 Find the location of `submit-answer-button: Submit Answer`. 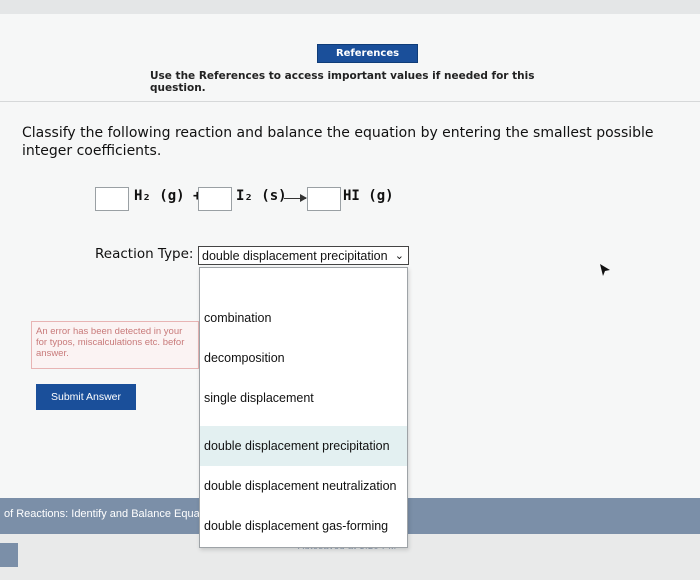

submit-answer-button: Submit Answer is located at coordinates (86, 397).